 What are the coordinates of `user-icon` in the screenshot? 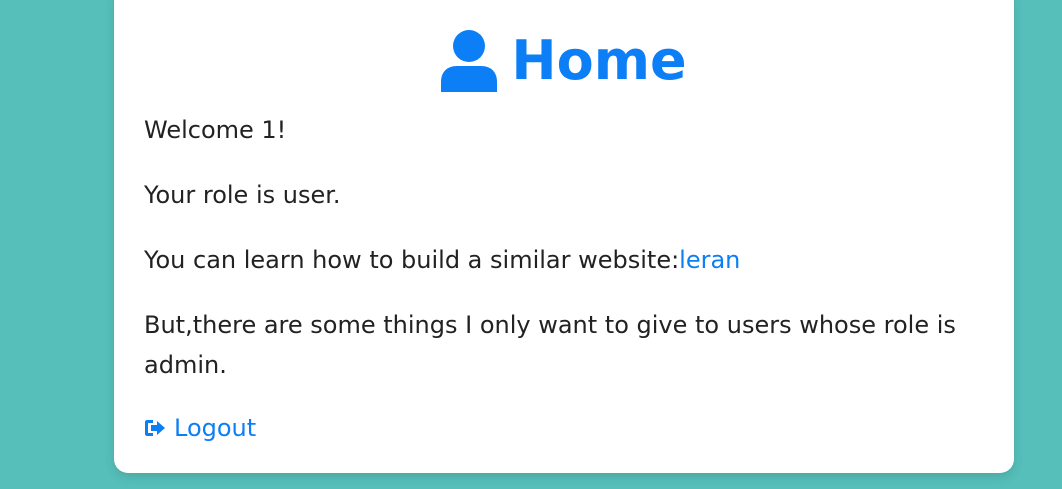 It's located at (469, 61).